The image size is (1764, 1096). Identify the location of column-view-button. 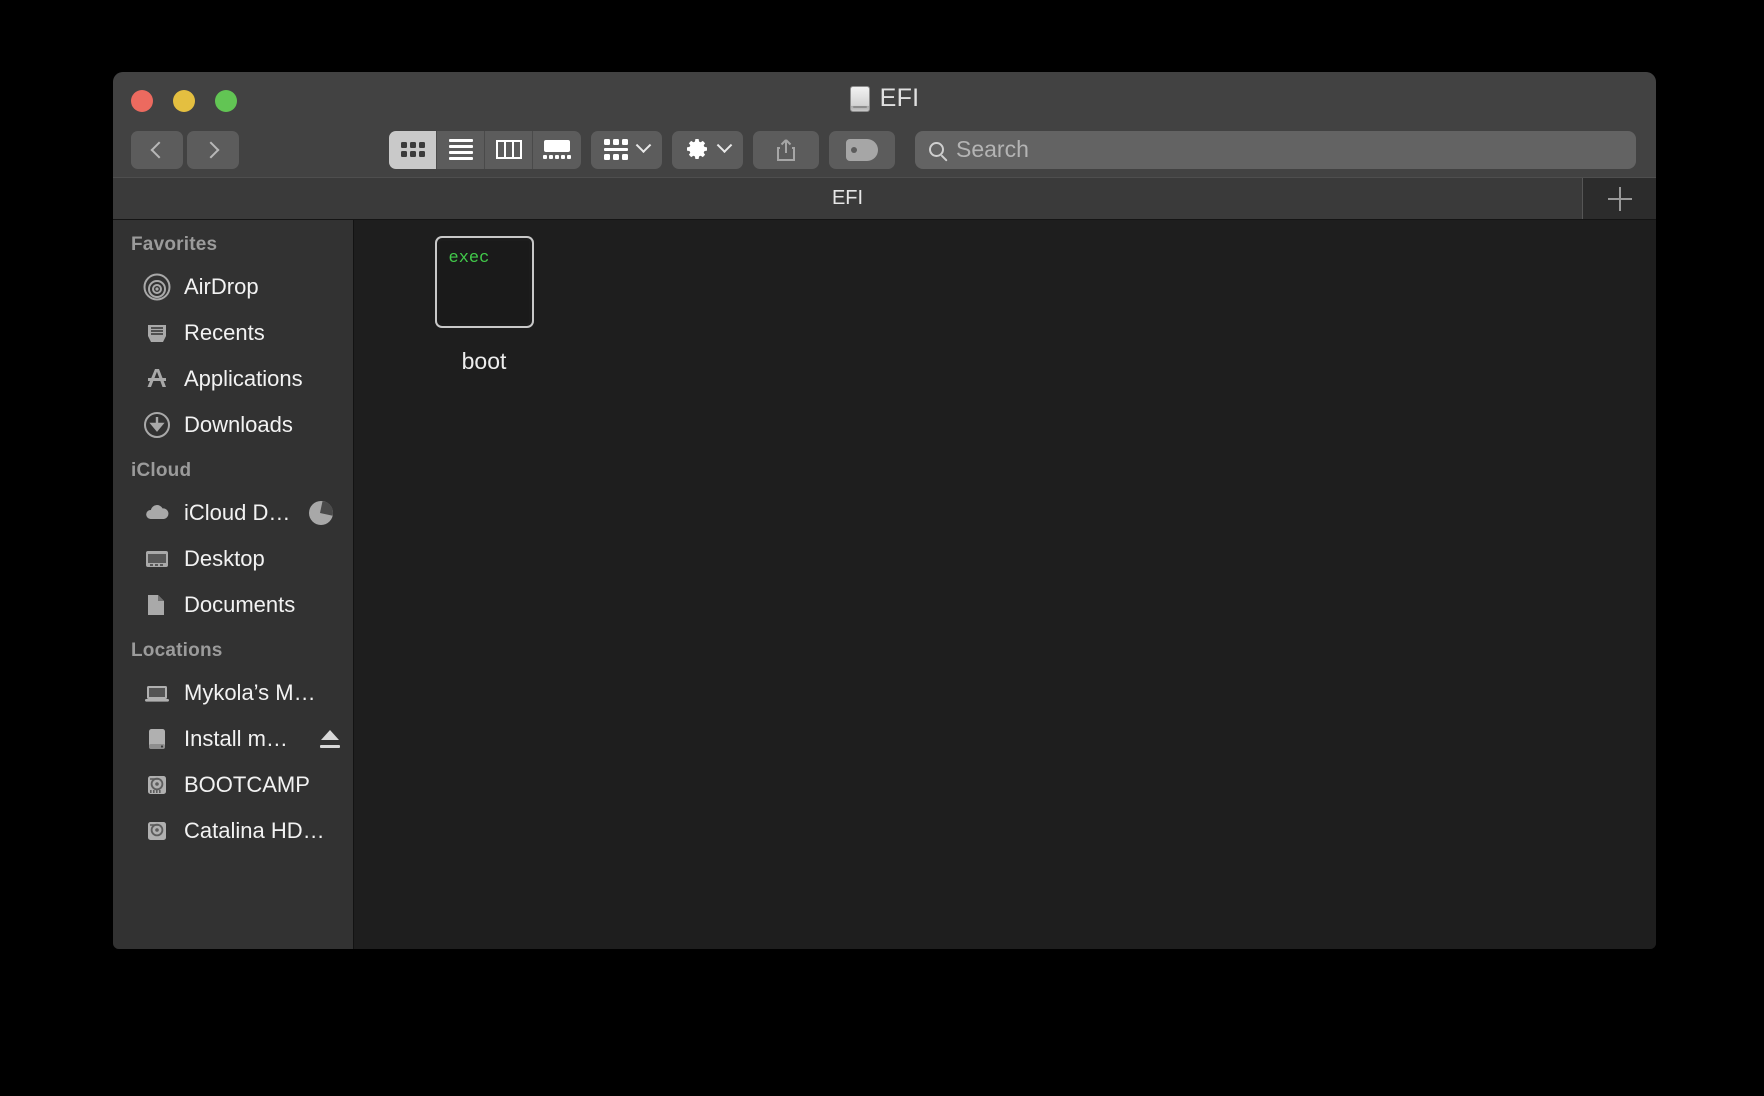
(509, 149).